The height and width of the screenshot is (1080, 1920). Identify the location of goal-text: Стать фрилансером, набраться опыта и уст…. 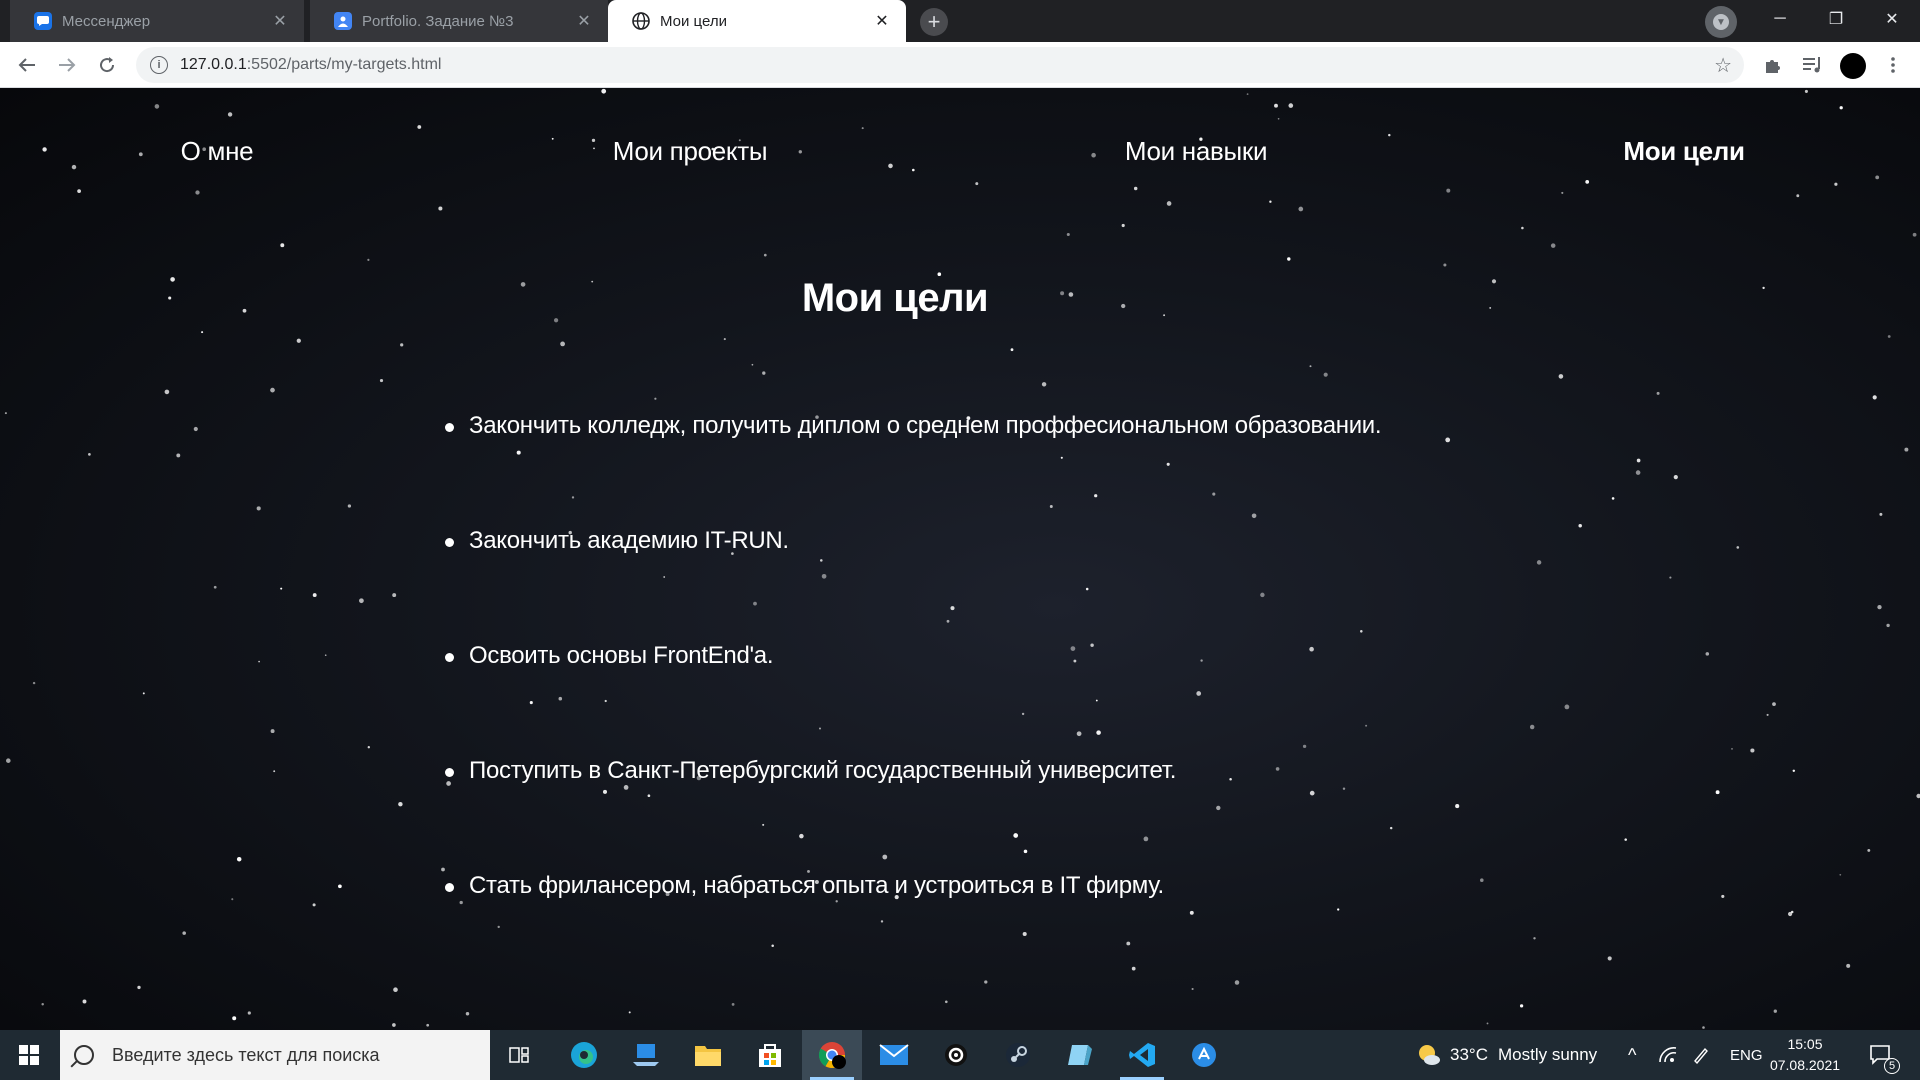
(816, 885).